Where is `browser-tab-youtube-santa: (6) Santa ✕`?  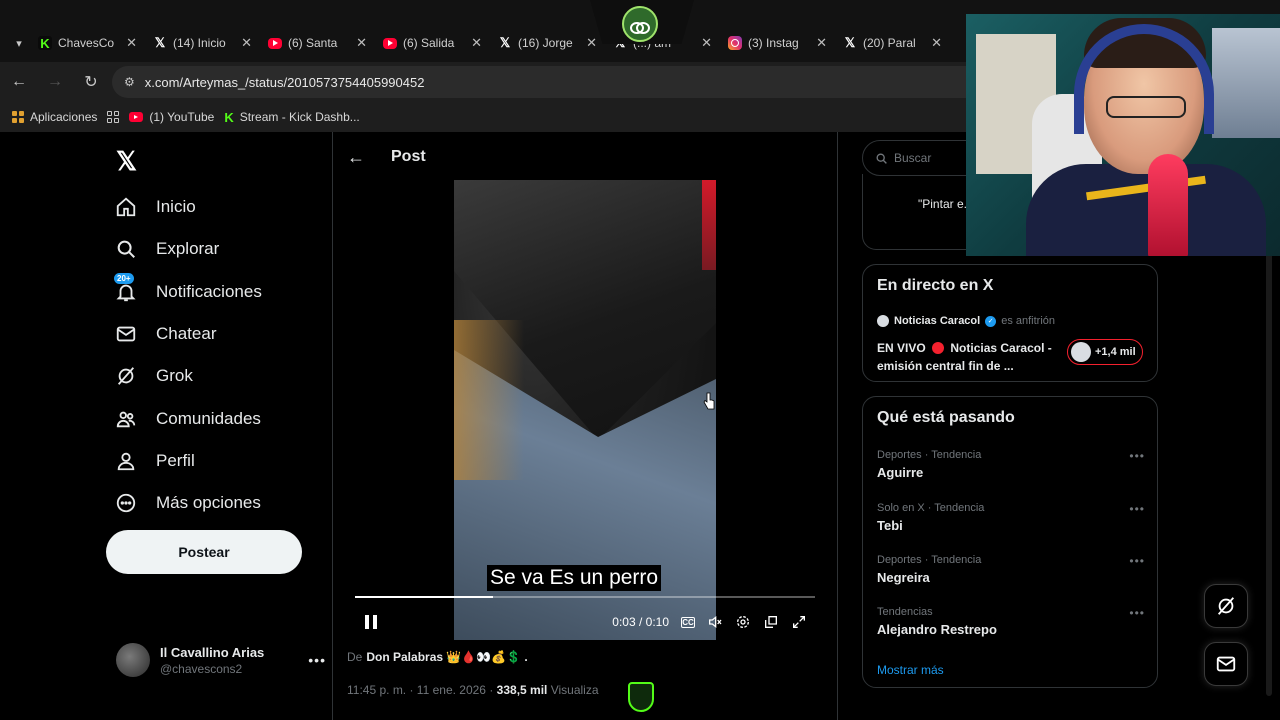
browser-tab-youtube-santa: (6) Santa ✕ is located at coordinates (317, 43).